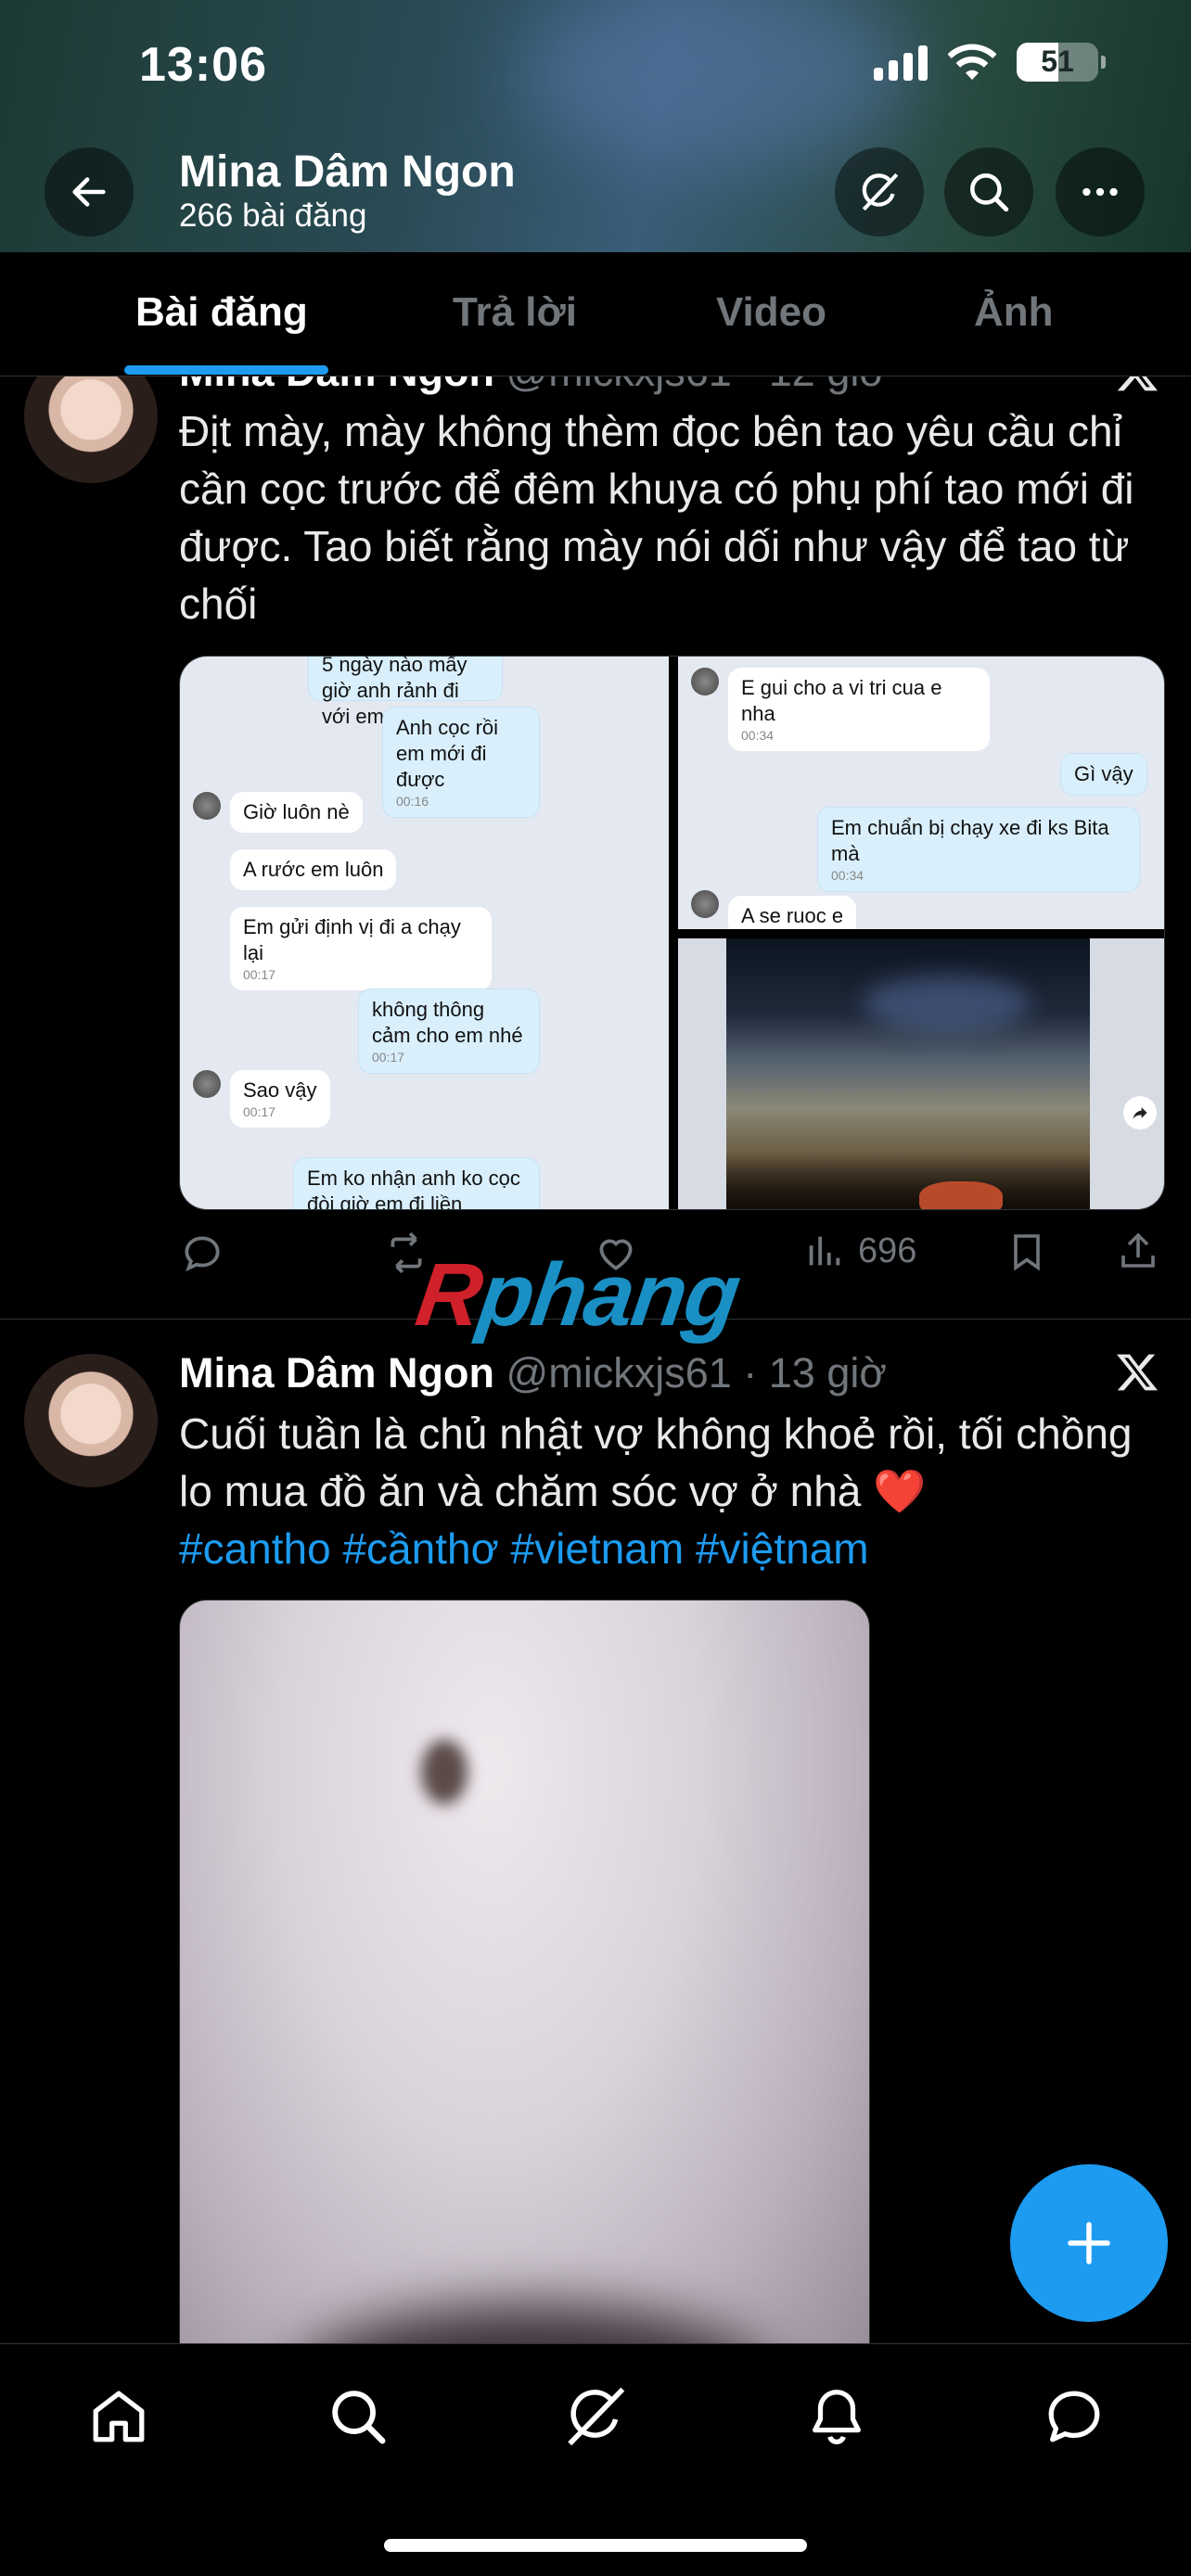  I want to click on bookmark-icon, so click(1027, 1252).